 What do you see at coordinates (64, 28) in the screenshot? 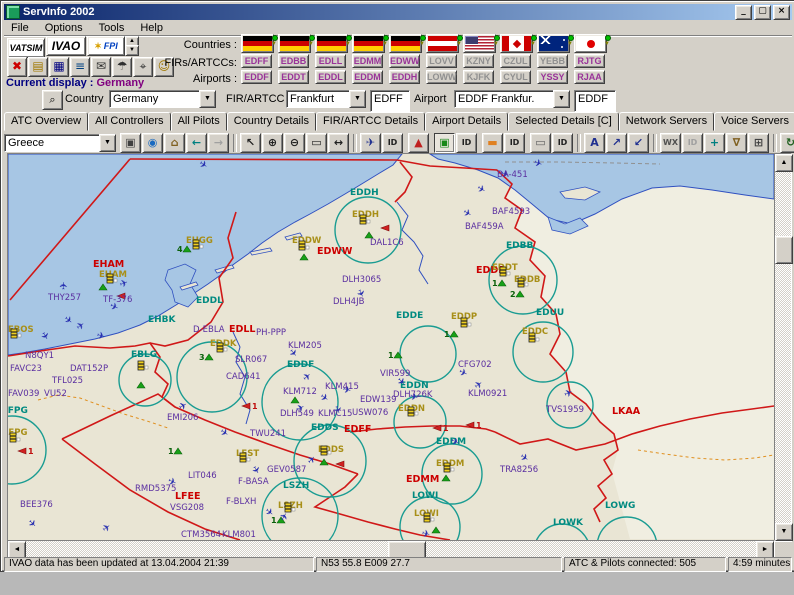
I see `menu-options: Options` at bounding box center [64, 28].